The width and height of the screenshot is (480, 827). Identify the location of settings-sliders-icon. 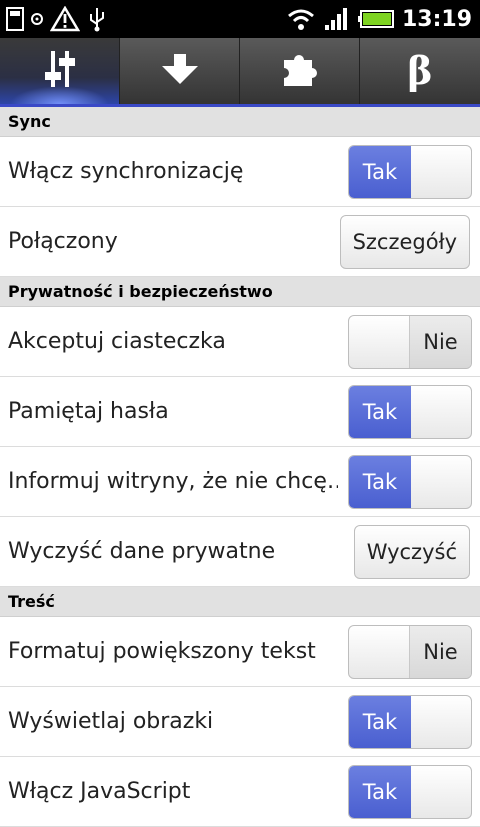
(60, 71).